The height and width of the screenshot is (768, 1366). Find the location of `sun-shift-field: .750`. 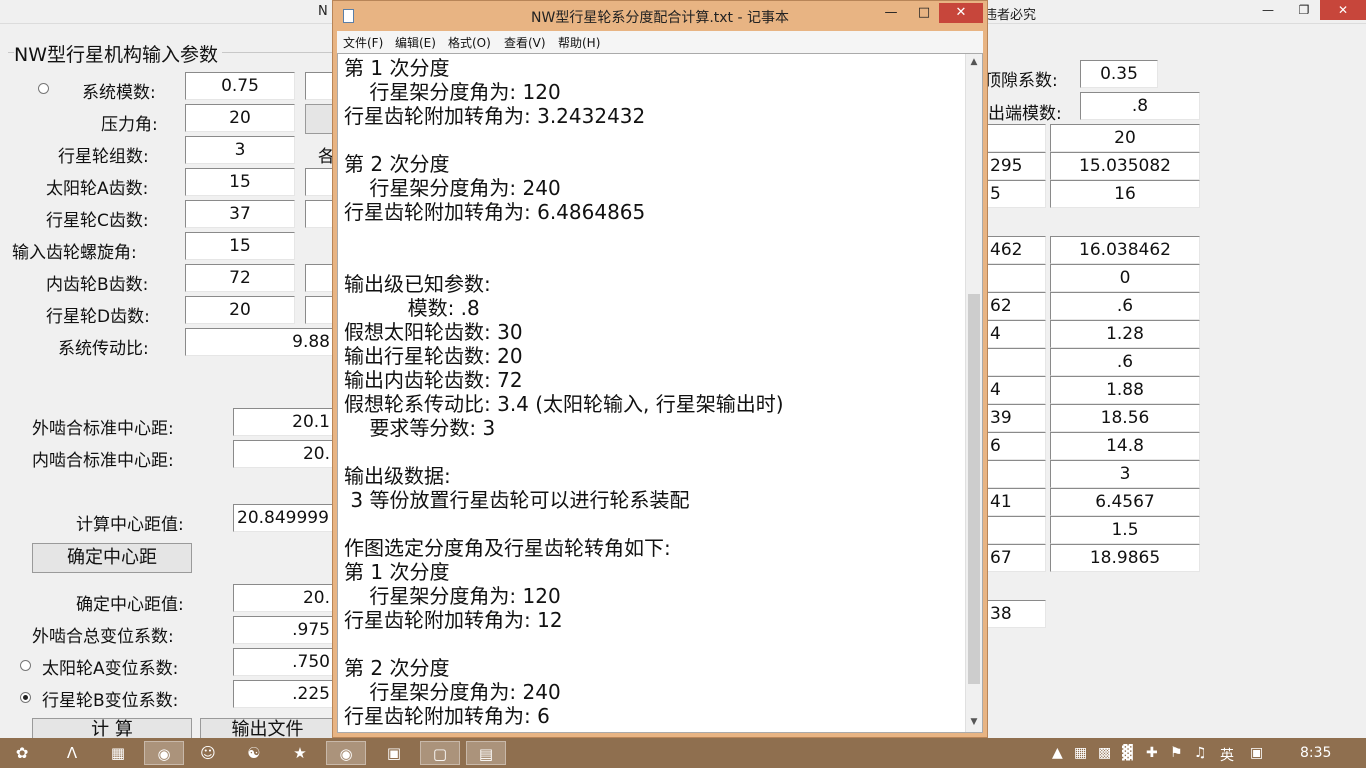

sun-shift-field: .750 is located at coordinates (284, 662).